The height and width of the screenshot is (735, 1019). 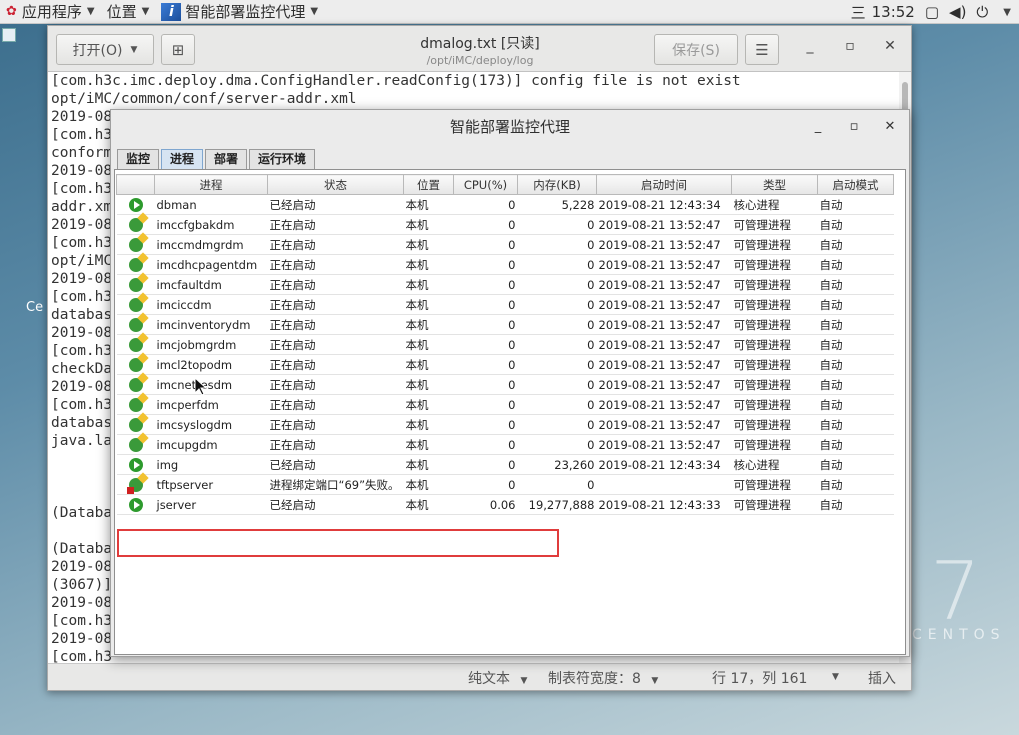 I want to click on applications-menu: ✿ 应用程序 ▼, so click(x=50, y=12).